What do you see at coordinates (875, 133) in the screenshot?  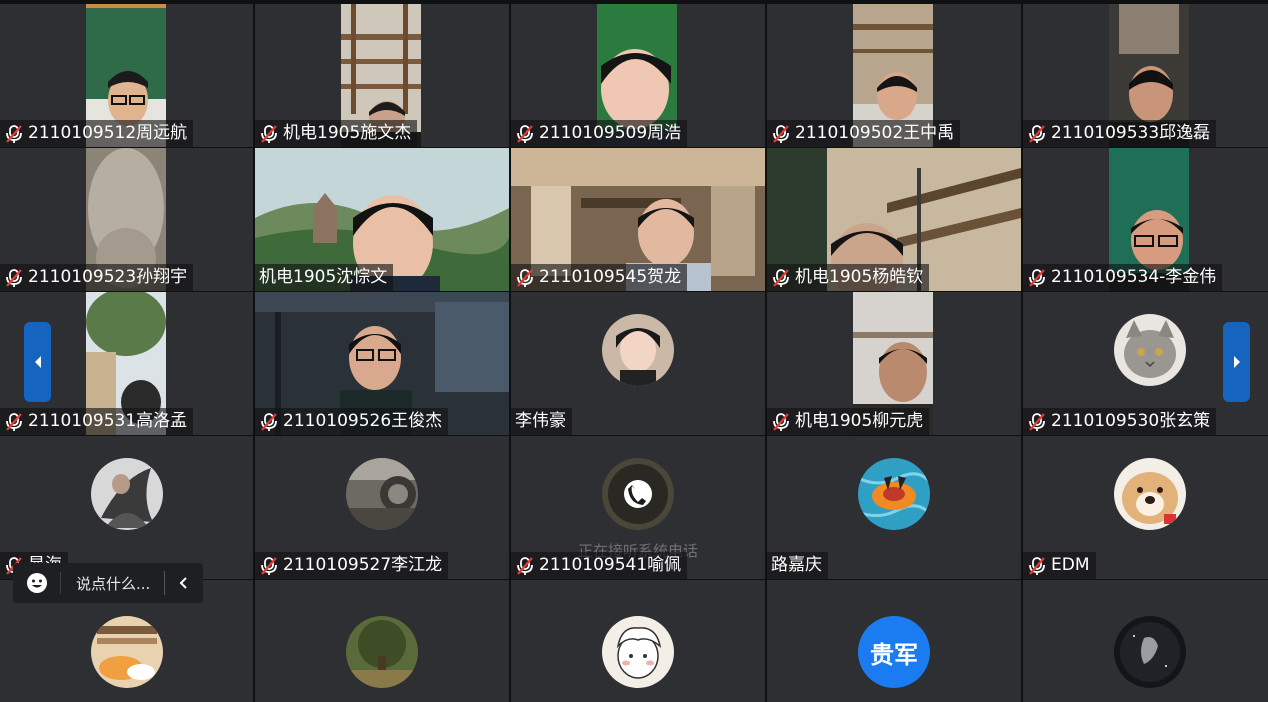 I see `participant-name: 2110109502王中禹` at bounding box center [875, 133].